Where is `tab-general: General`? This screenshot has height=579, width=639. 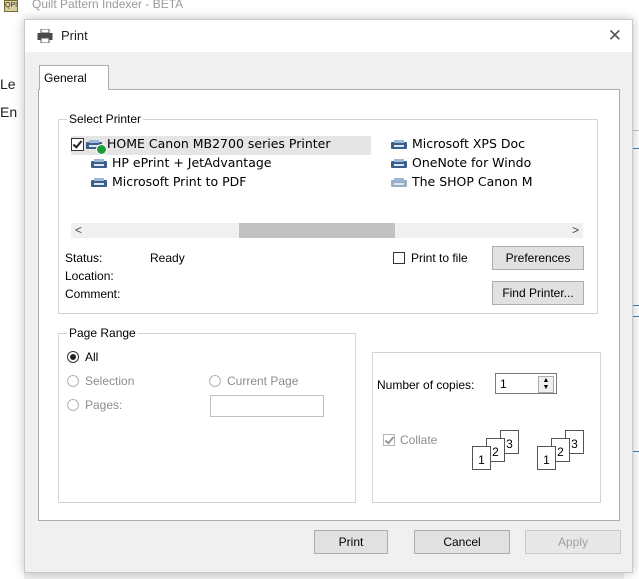
tab-general: General is located at coordinates (74, 77).